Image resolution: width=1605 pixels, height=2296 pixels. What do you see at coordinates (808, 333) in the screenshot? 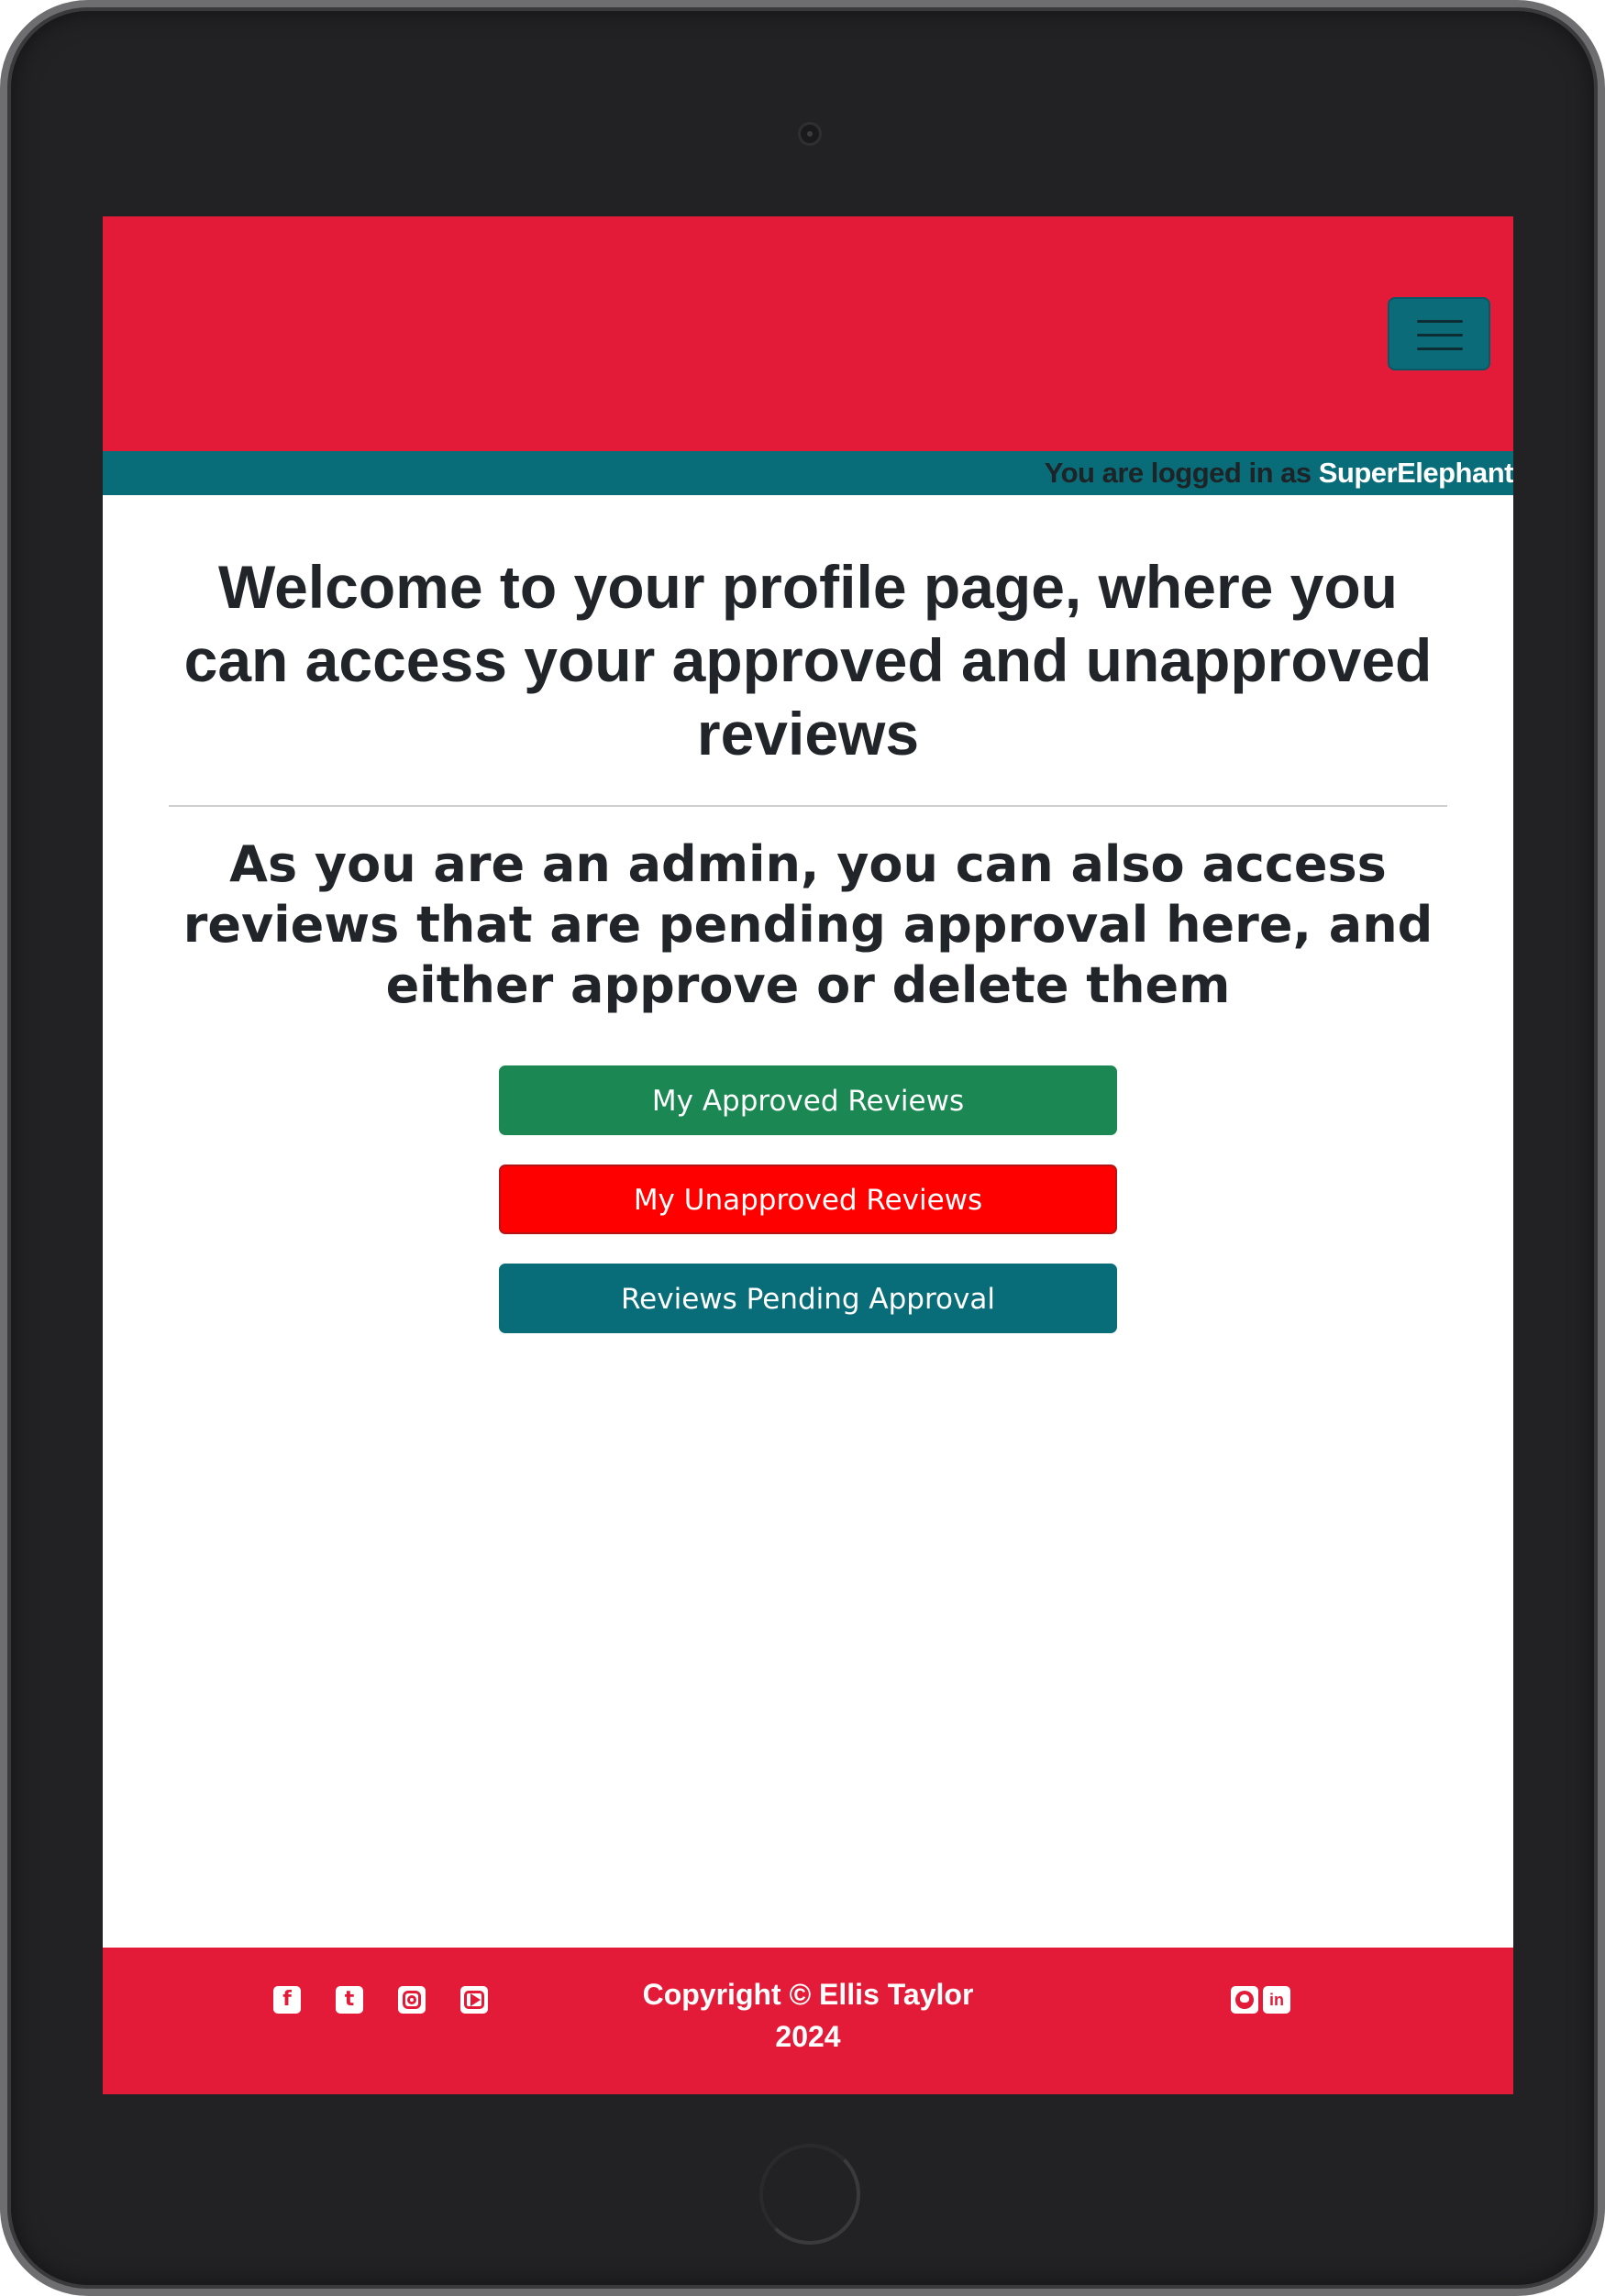
I see `navbar` at bounding box center [808, 333].